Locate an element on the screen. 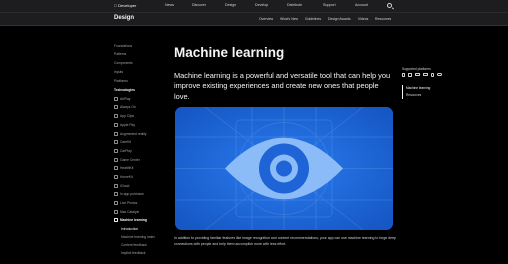 Image resolution: width=508 pixels, height=264 pixels. sidebar-item-foundations: Foundations is located at coordinates (123, 46).